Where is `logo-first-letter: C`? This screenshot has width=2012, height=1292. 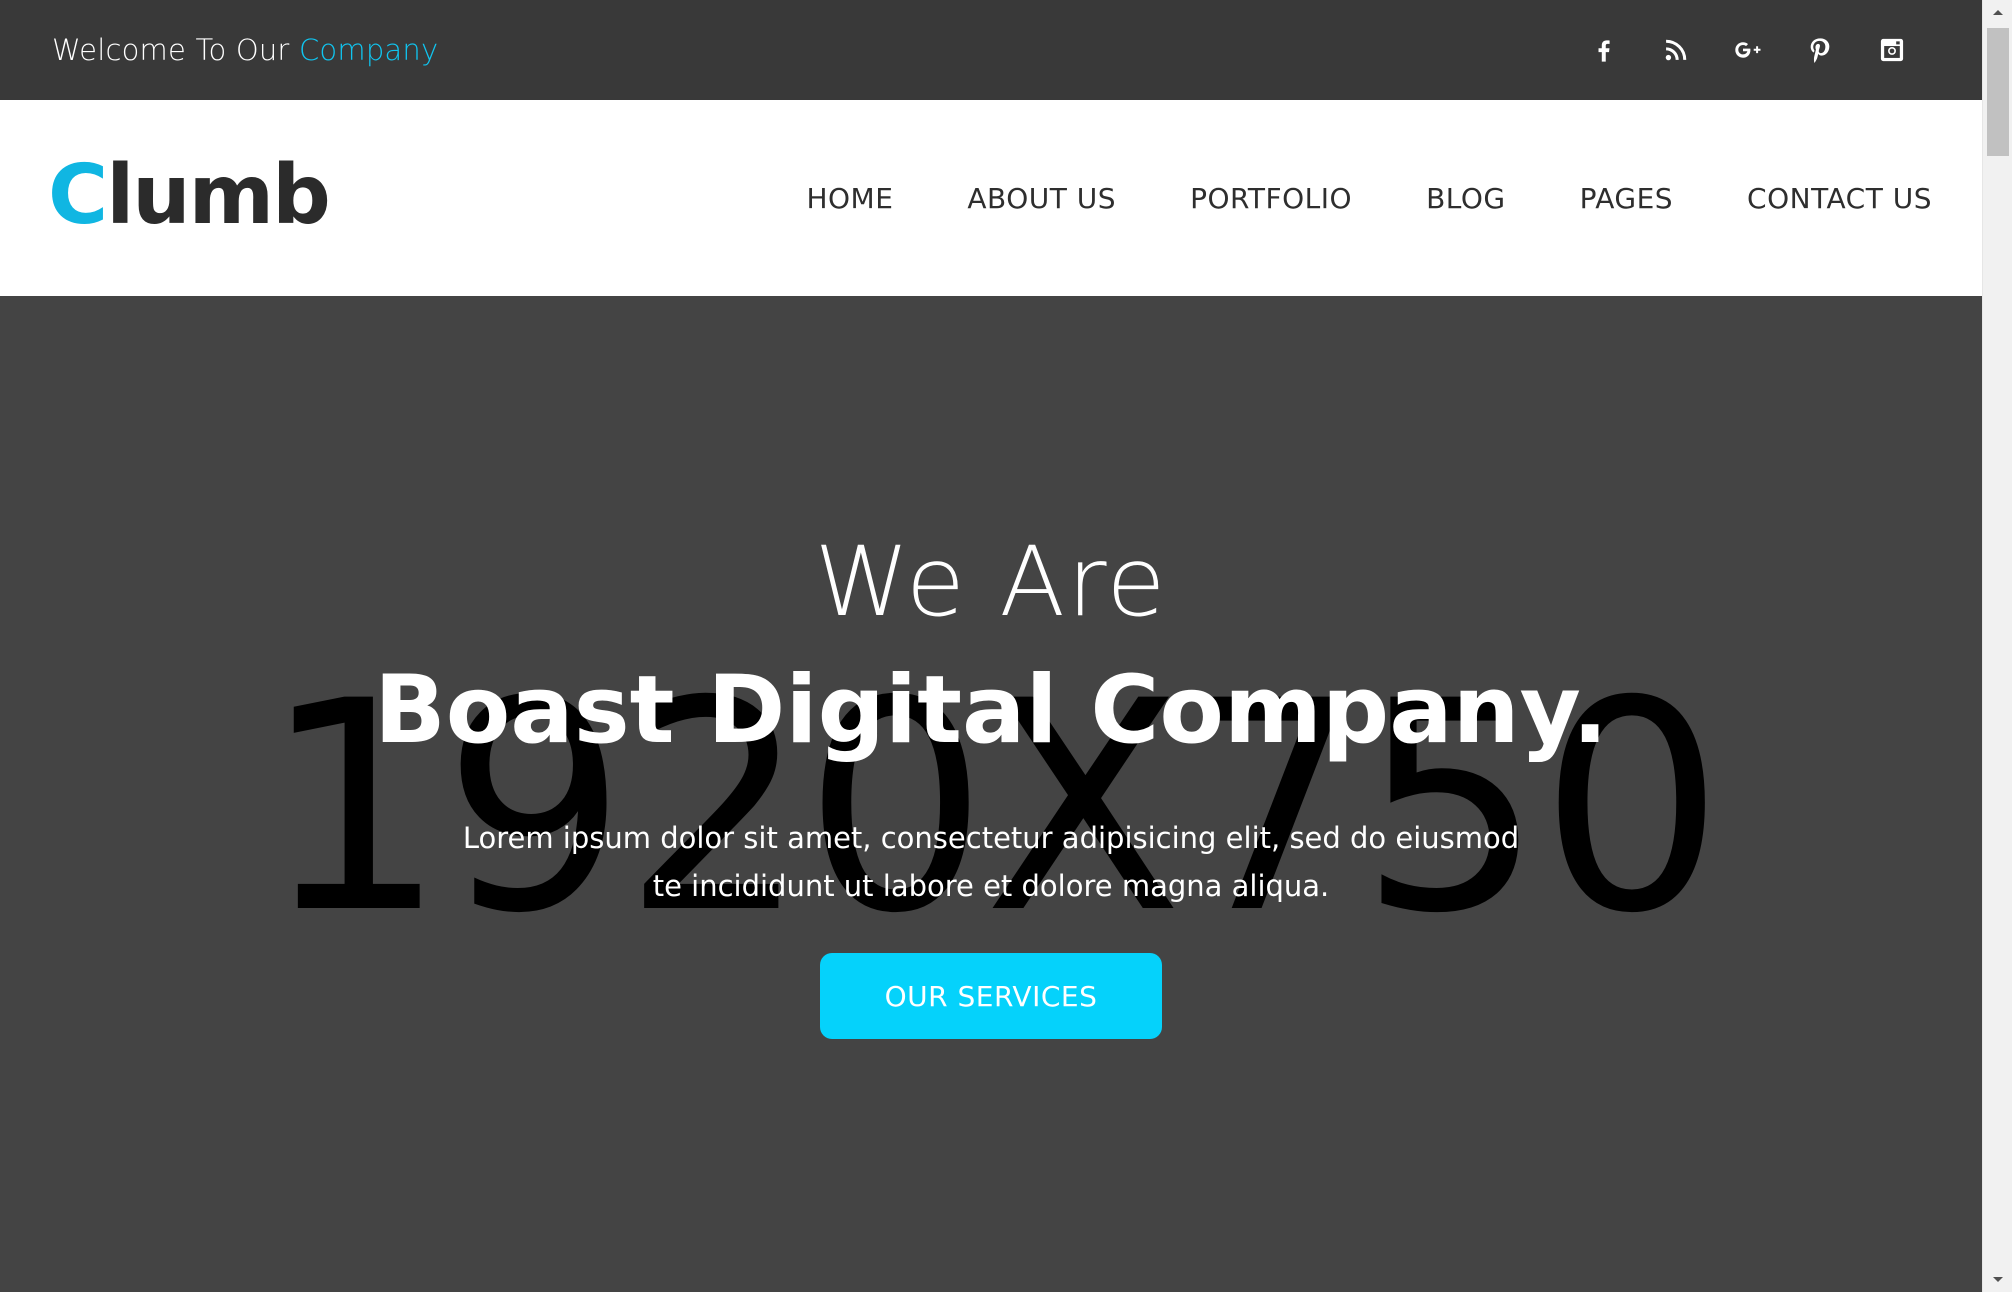 logo-first-letter: C is located at coordinates (78, 195).